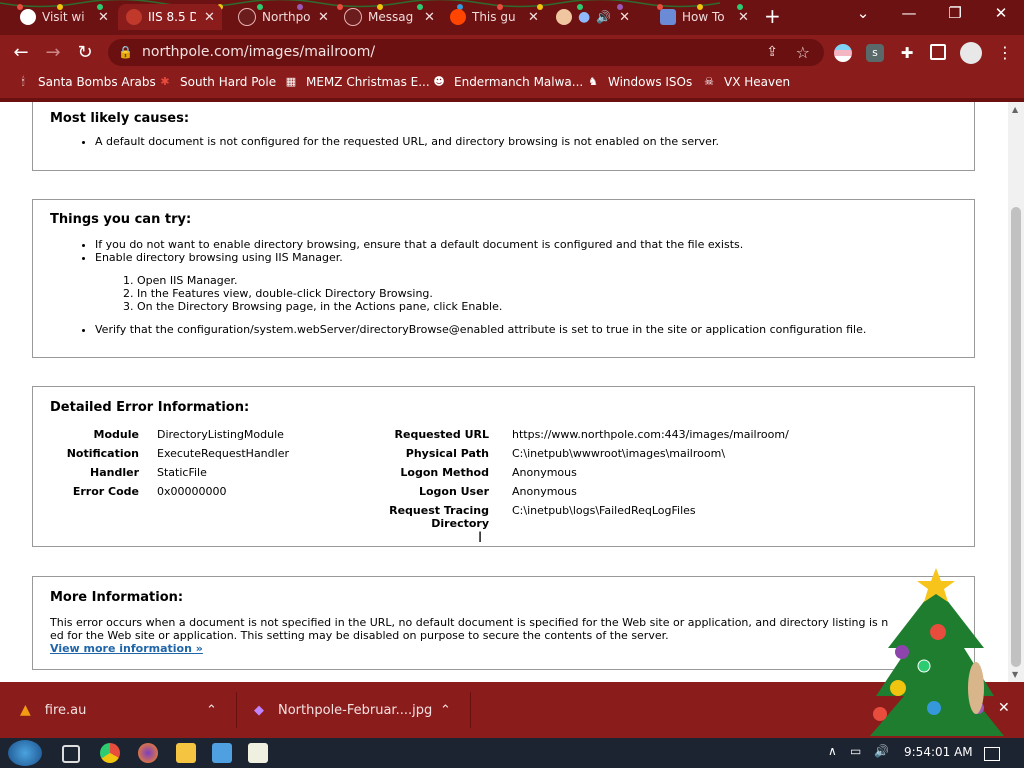 This screenshot has width=1024, height=768. I want to click on forward-button: →, so click(53, 53).